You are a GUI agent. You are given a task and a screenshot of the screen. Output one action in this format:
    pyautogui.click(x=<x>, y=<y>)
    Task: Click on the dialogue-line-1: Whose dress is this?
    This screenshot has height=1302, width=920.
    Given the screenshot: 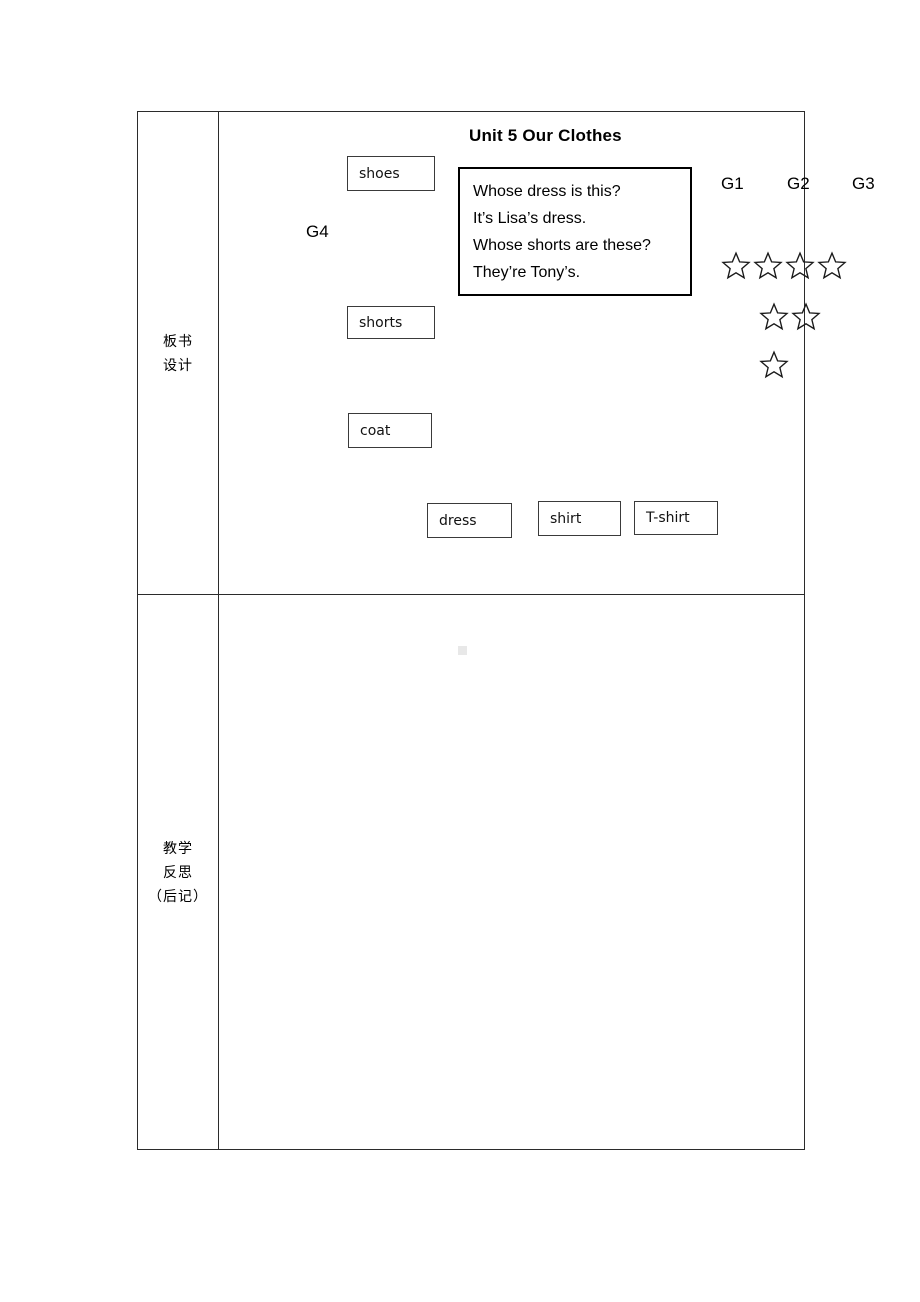 What is the action you would take?
    pyautogui.click(x=547, y=191)
    